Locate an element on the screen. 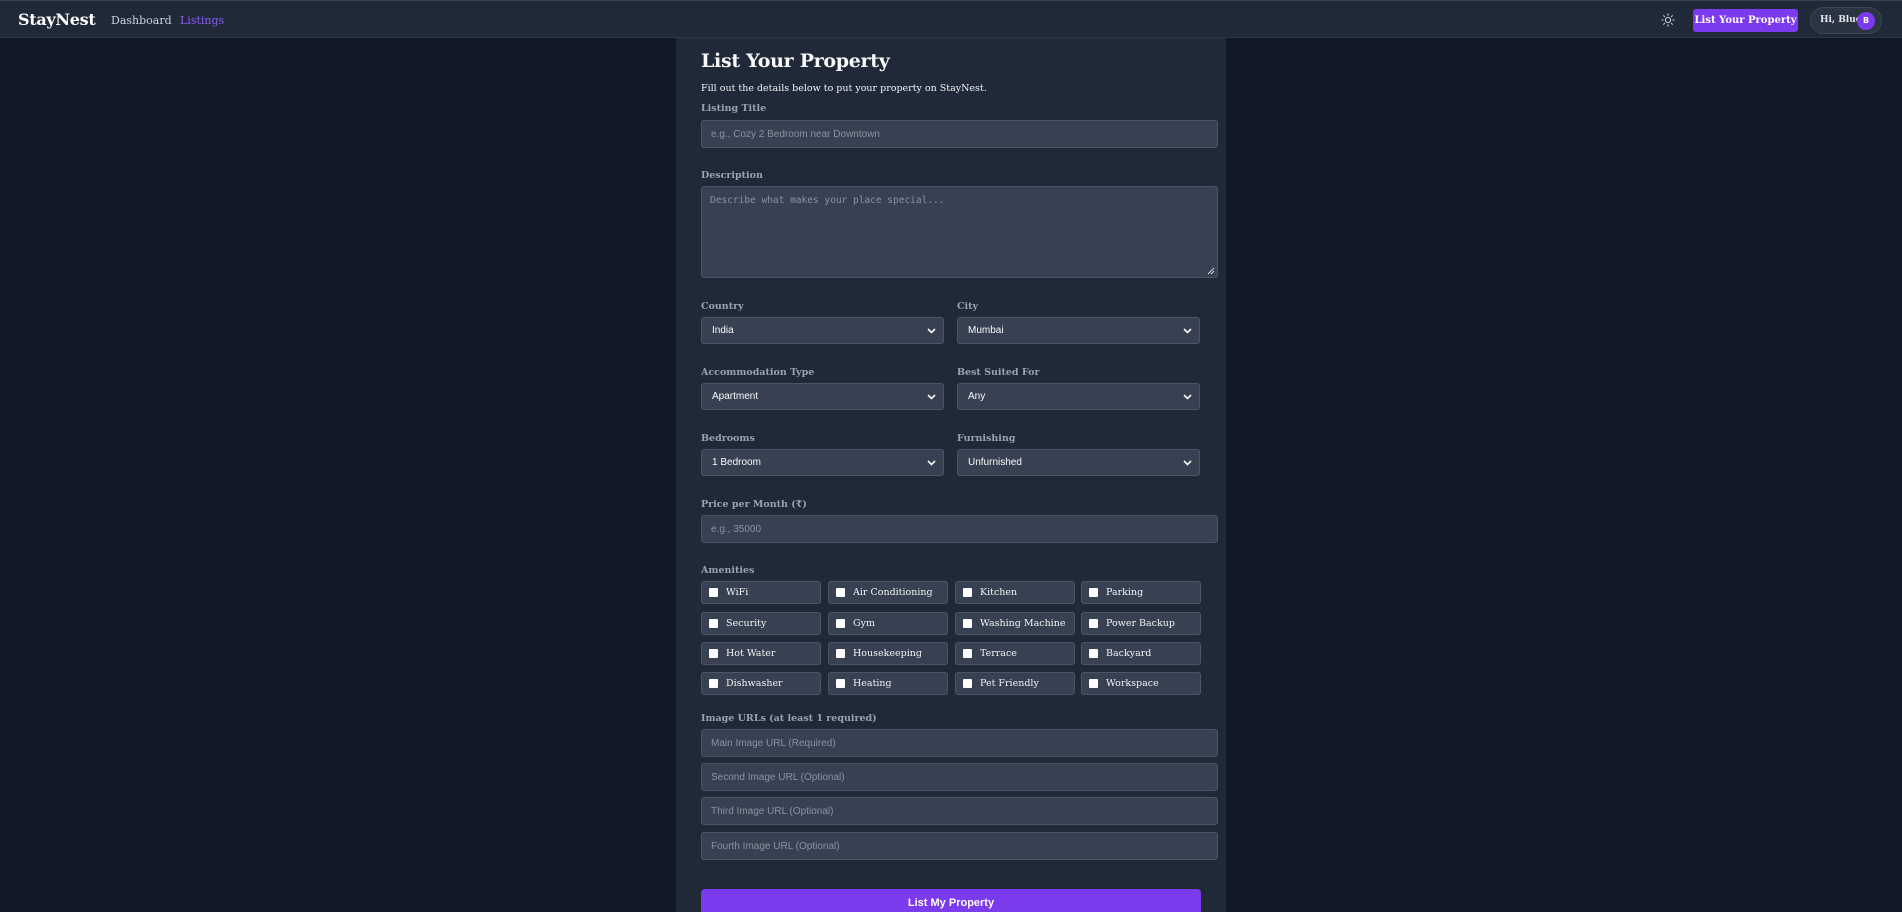 The width and height of the screenshot is (1902, 912). amenity-power-backup: Power Backup is located at coordinates (1141, 623).